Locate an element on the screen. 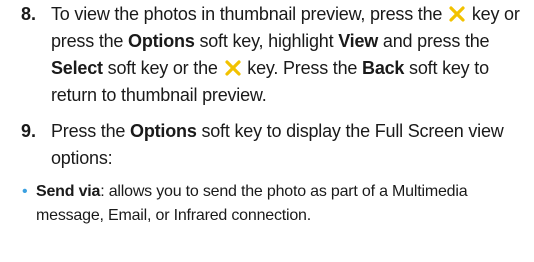  step-number: 8. is located at coordinates (29, 14).